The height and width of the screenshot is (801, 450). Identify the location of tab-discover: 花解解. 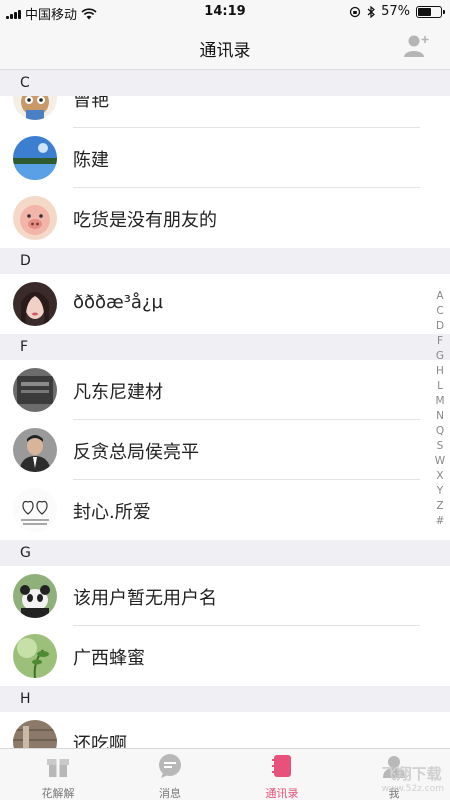
(58, 777).